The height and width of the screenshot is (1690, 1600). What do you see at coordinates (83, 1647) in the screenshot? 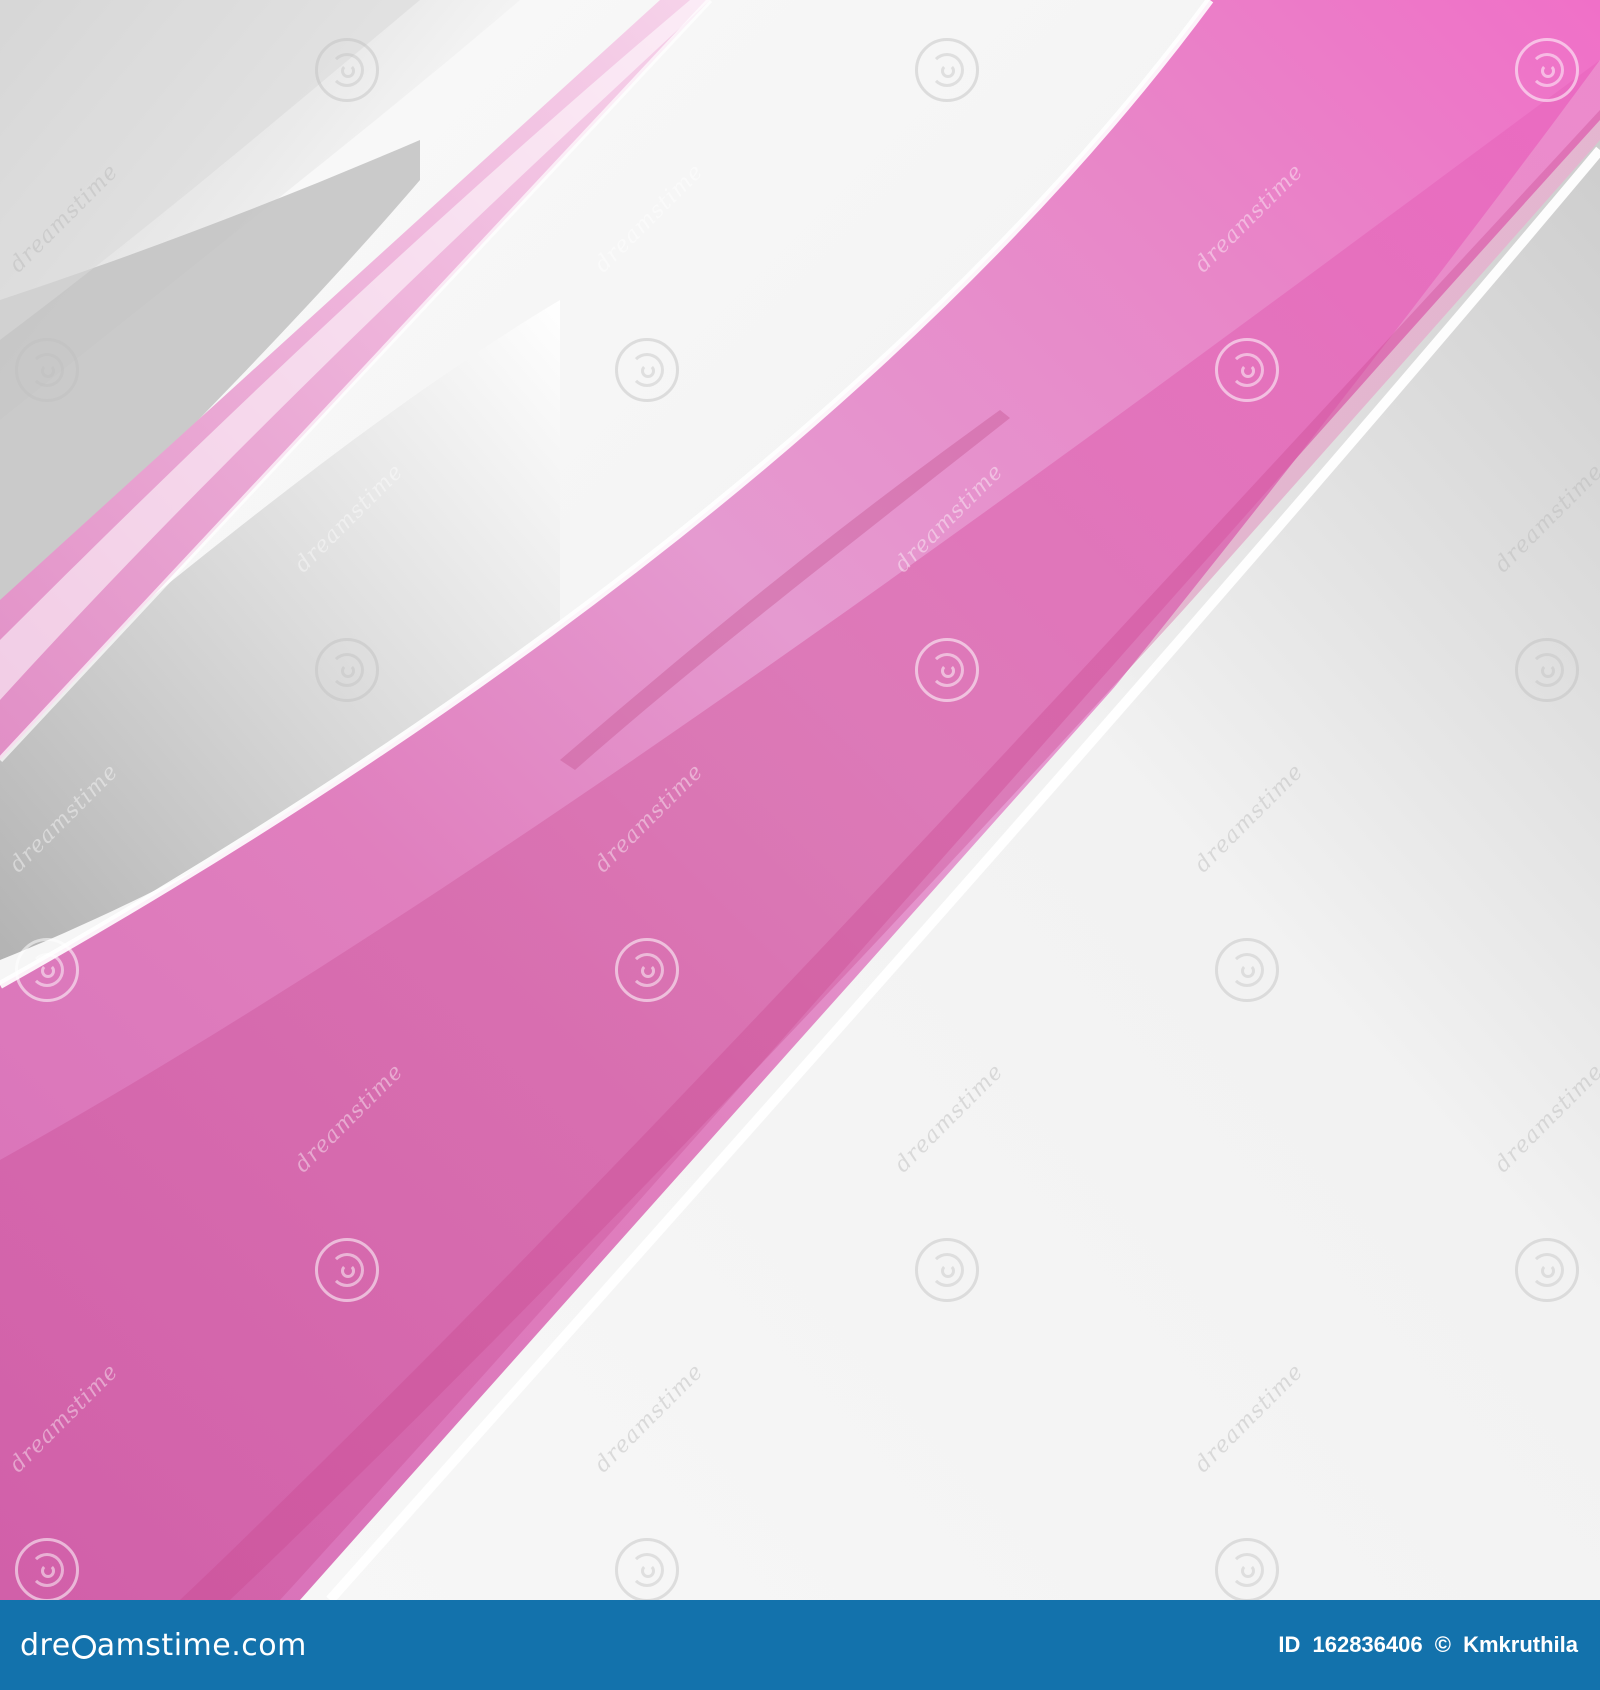
I see `logo-swirl-icon` at bounding box center [83, 1647].